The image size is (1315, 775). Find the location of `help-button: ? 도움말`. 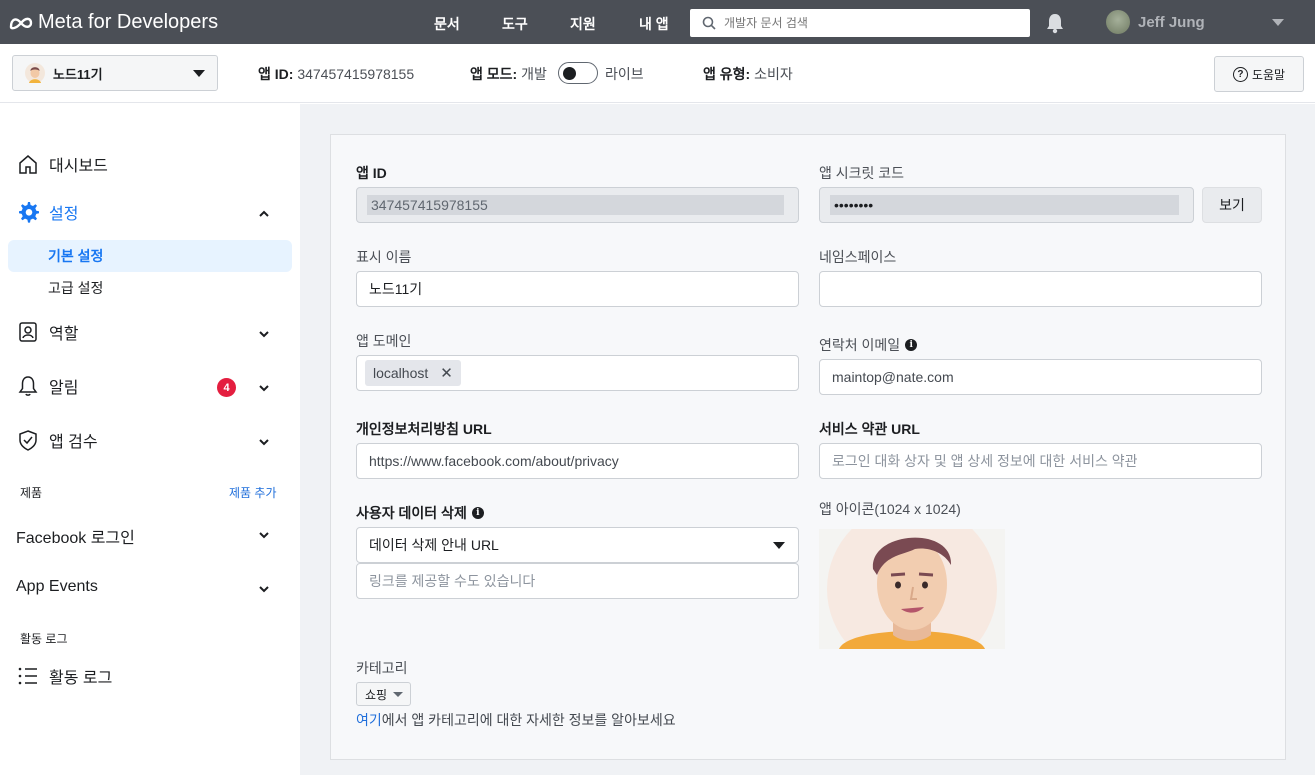

help-button: ? 도움말 is located at coordinates (1259, 74).